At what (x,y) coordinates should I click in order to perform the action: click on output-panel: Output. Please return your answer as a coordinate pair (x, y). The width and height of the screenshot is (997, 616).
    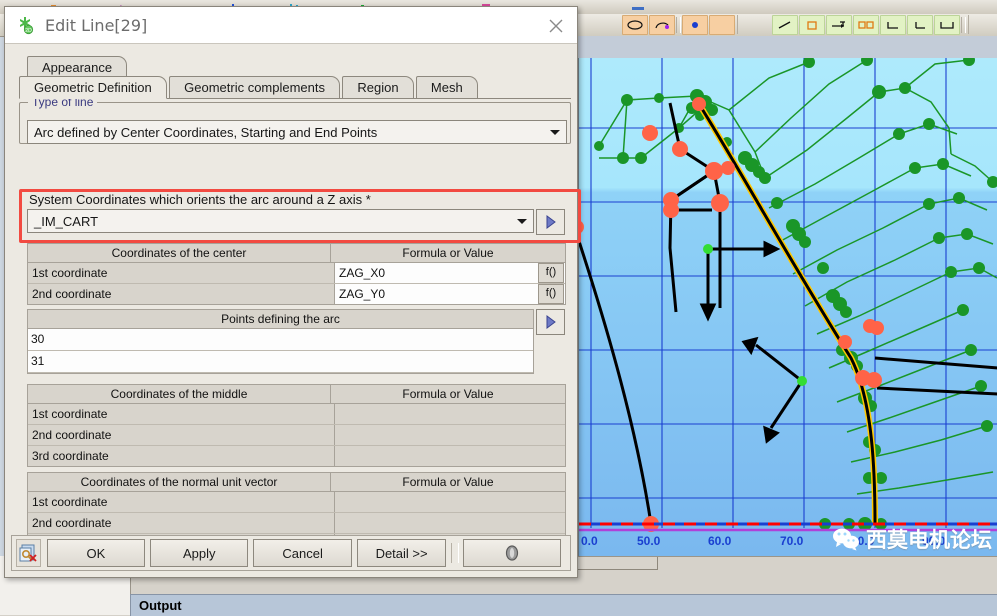
    Looking at the image, I should click on (563, 605).